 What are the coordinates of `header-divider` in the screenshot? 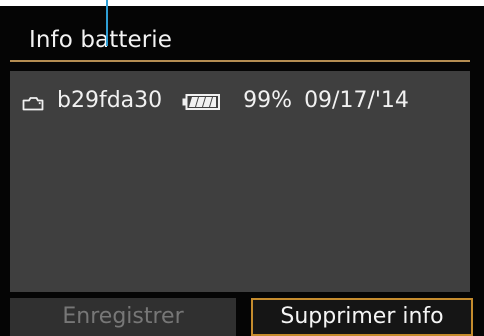 It's located at (240, 61).